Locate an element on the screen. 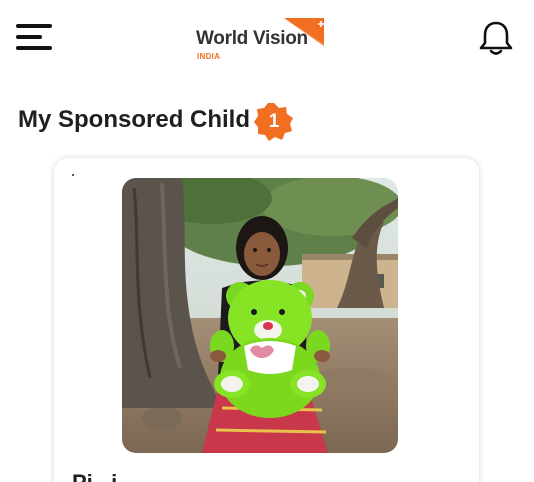  logo-subtitle: INDIA is located at coordinates (209, 56).